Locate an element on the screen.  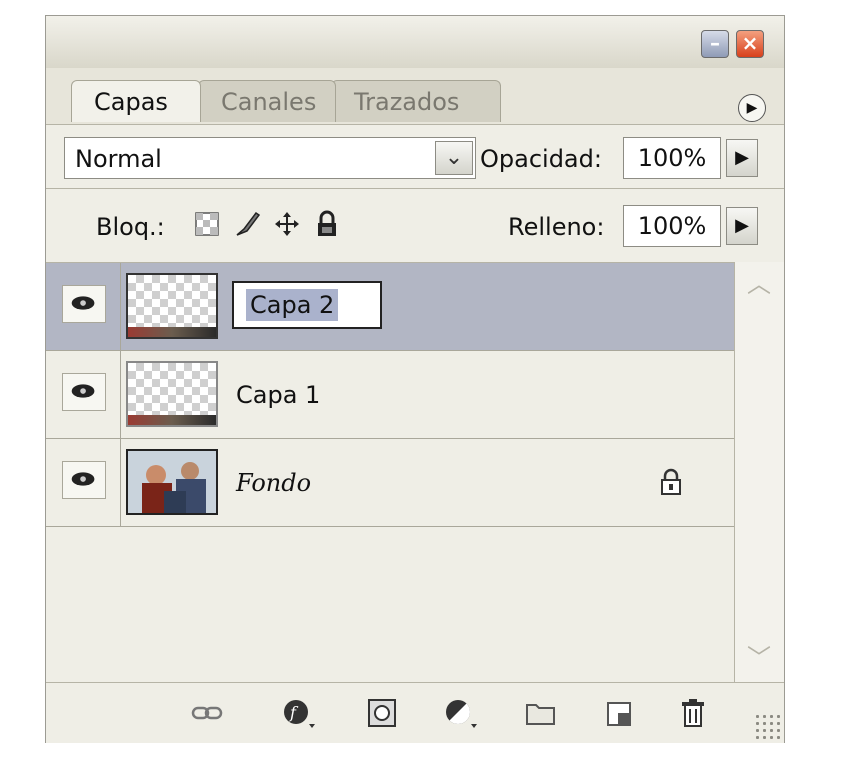
trash-icon is located at coordinates (693, 713).